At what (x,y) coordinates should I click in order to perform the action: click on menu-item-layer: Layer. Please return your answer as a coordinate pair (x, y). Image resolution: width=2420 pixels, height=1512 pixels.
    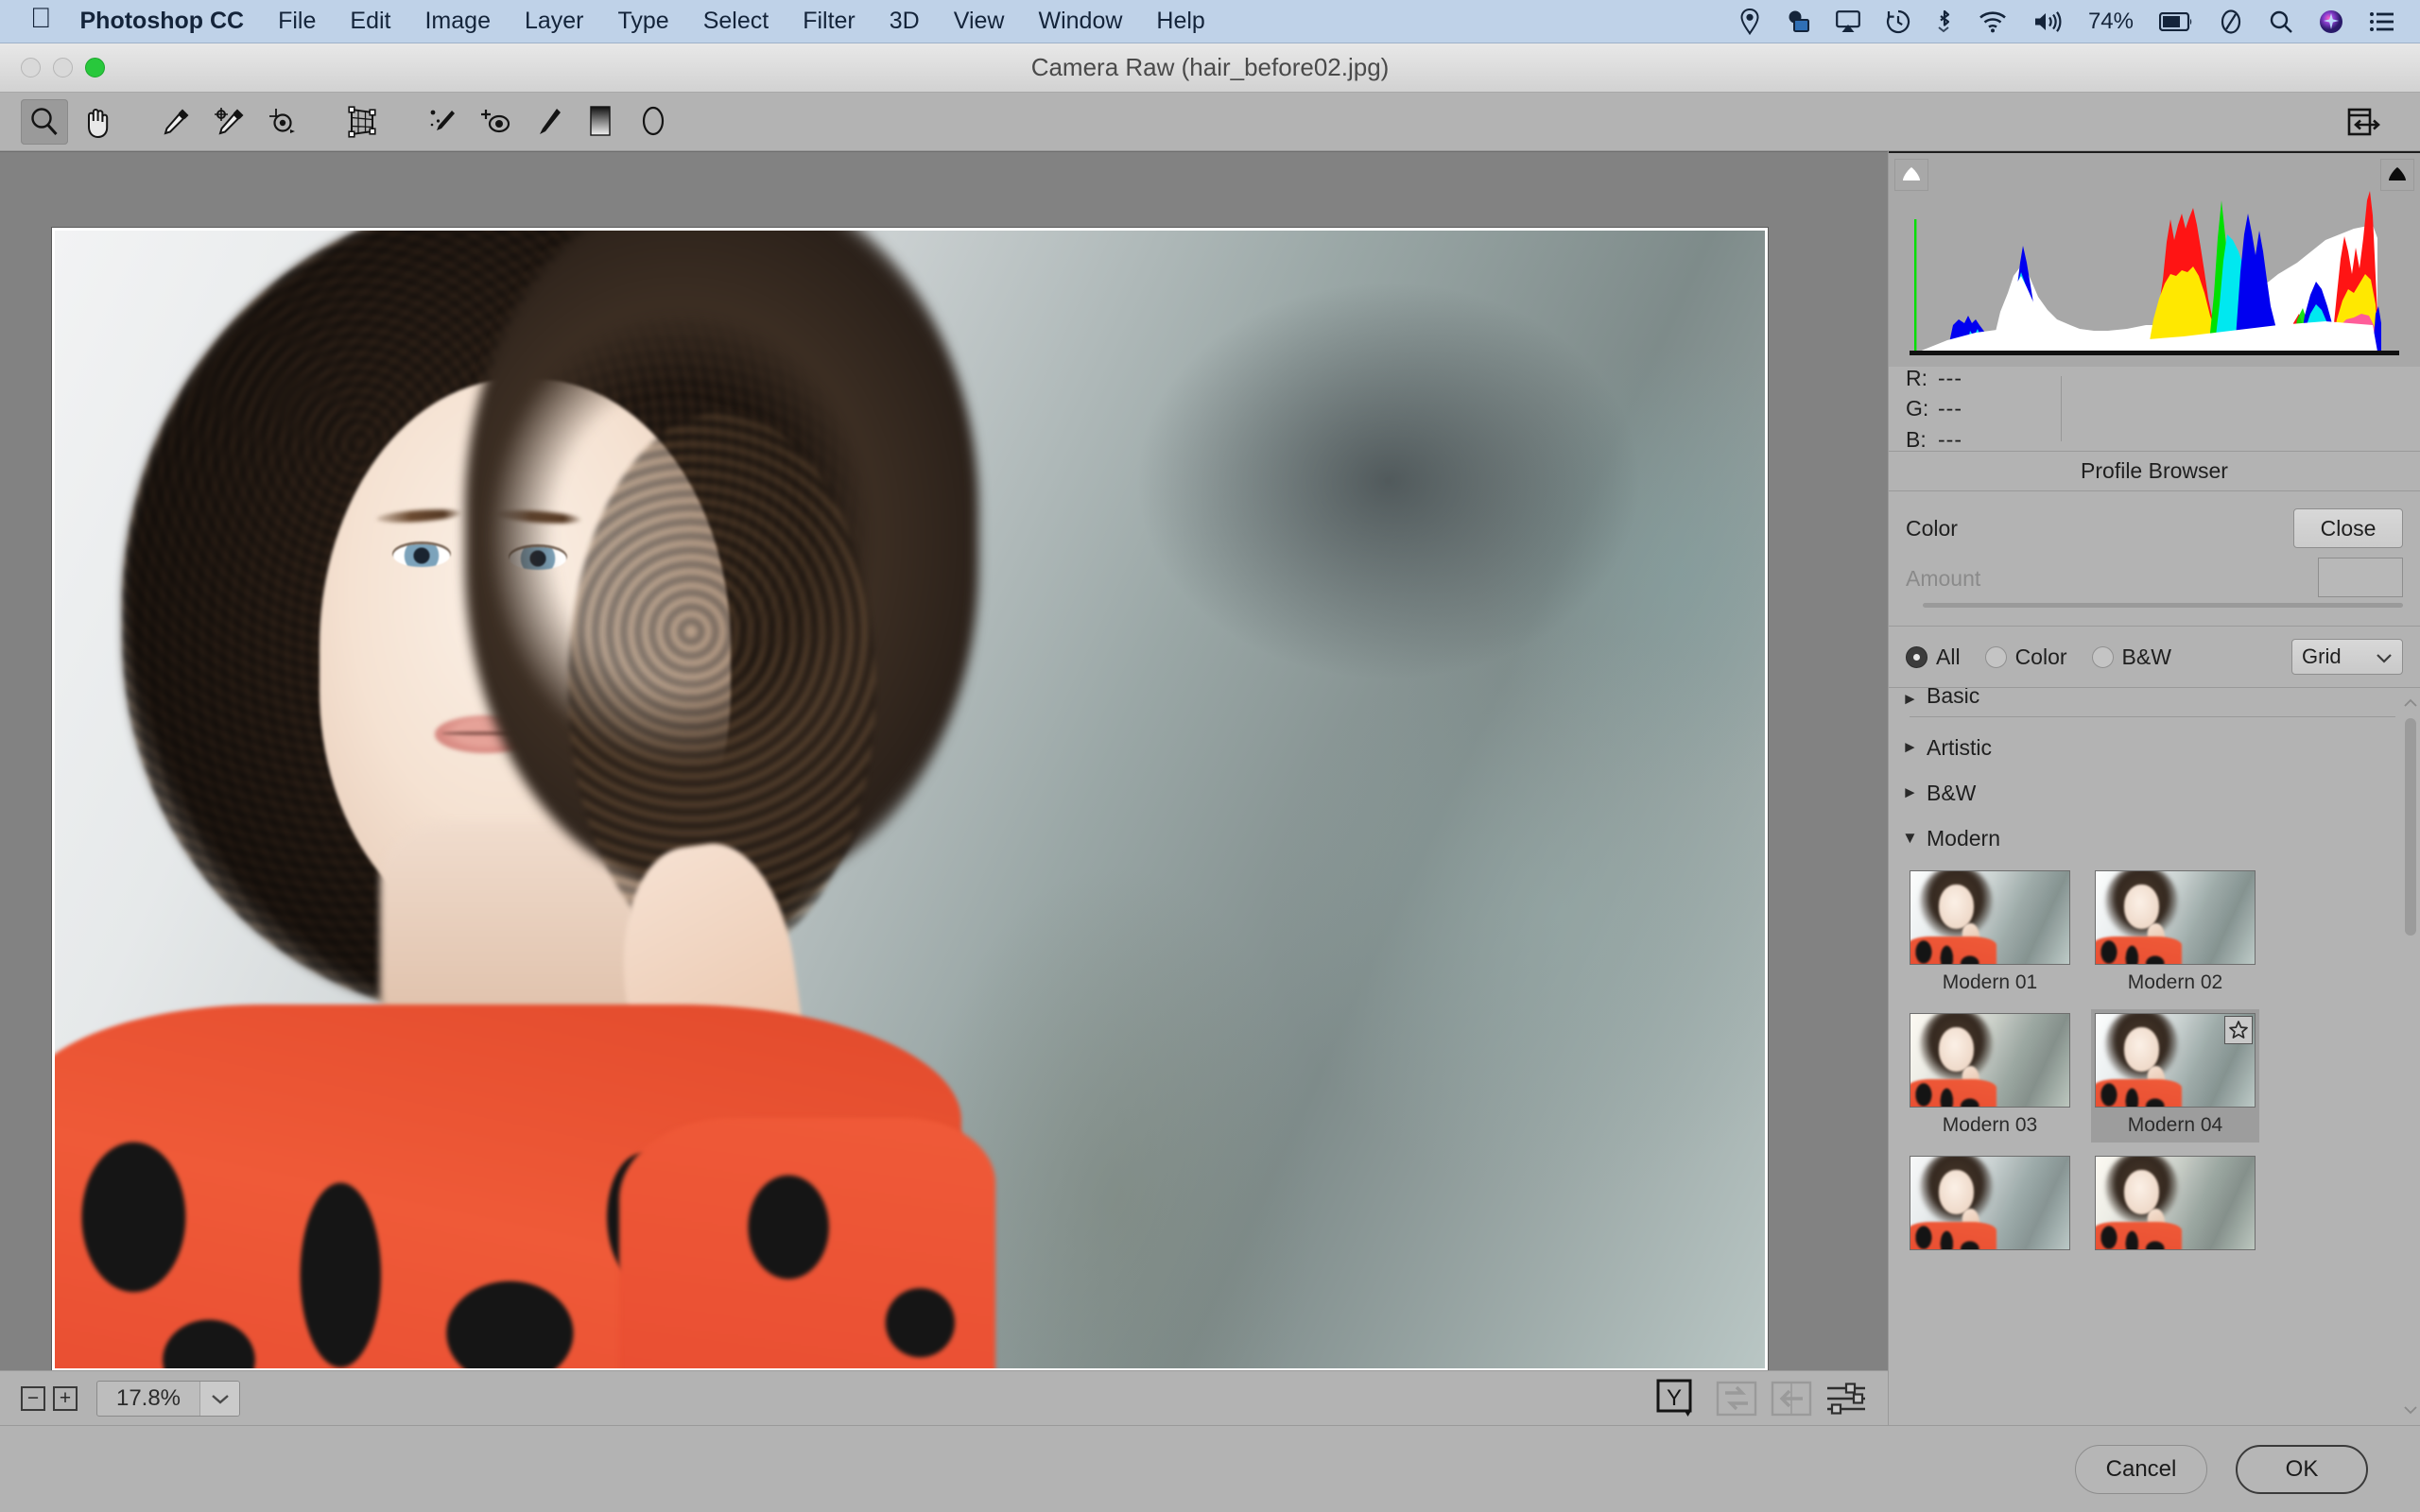
    Looking at the image, I should click on (554, 21).